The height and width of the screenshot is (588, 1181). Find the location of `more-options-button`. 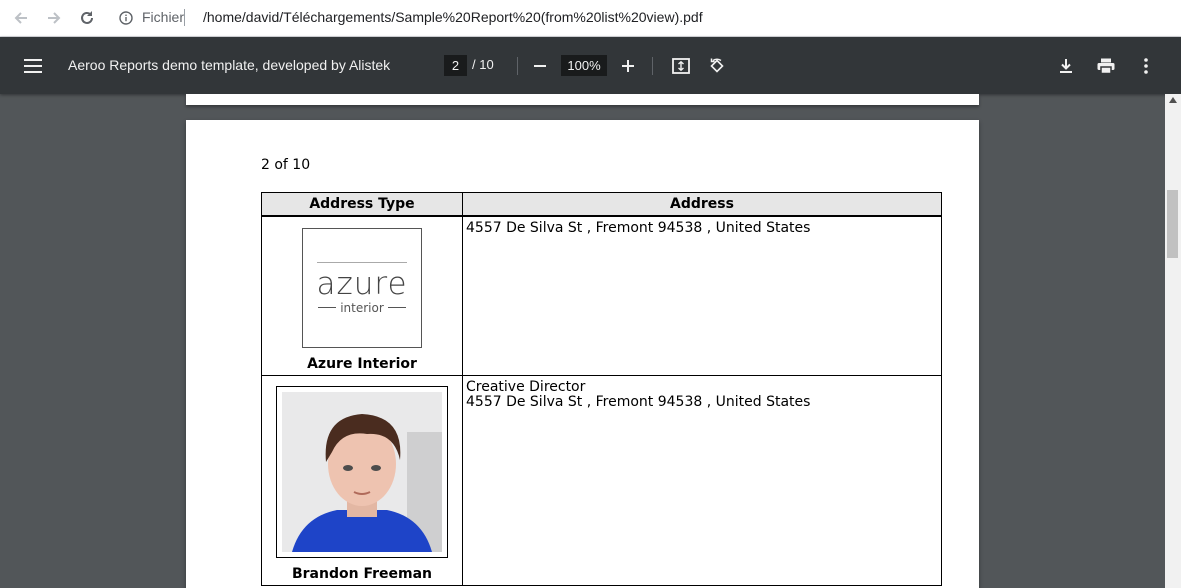

more-options-button is located at coordinates (1146, 66).